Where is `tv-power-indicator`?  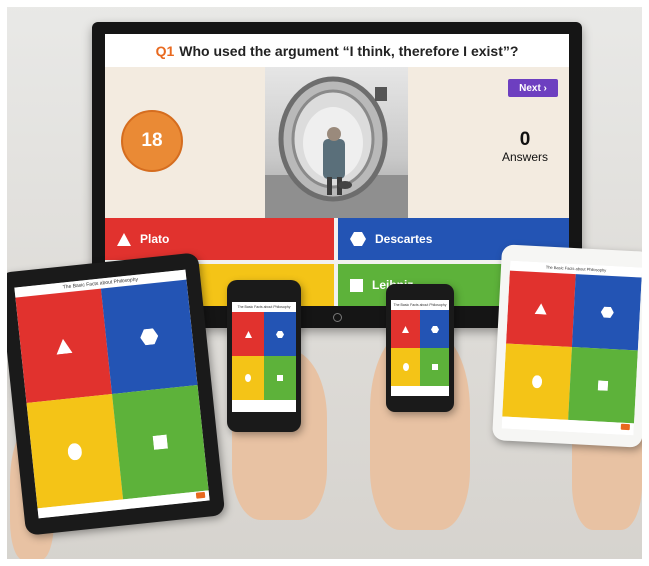 tv-power-indicator is located at coordinates (337, 317).